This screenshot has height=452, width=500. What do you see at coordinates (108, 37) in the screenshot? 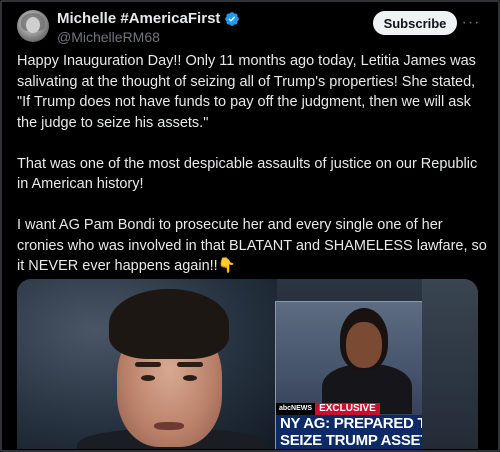
I see `author-handle: @MichelleRM68` at bounding box center [108, 37].